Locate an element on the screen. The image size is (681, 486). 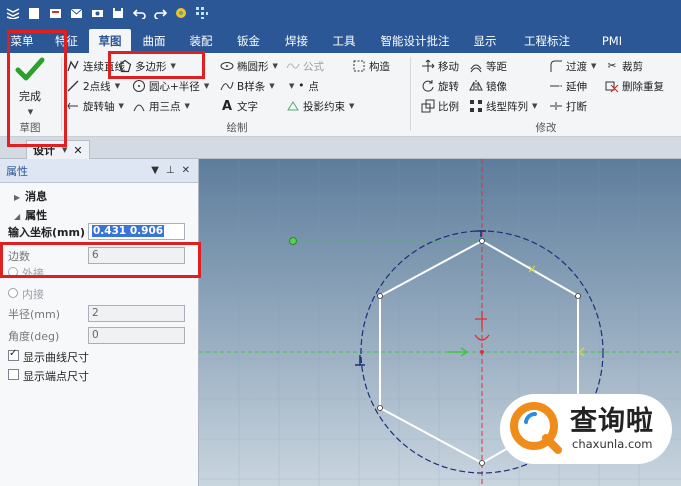
extend-label: 延伸 is located at coordinates (576, 86).